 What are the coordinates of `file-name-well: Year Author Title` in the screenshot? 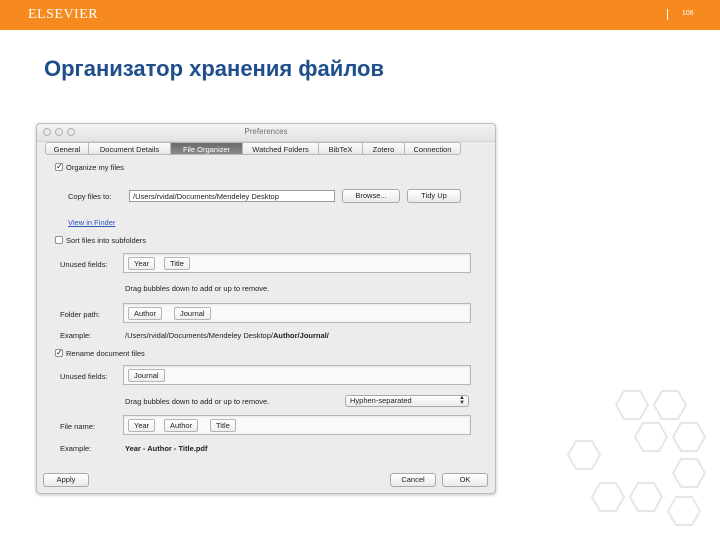 It's located at (297, 425).